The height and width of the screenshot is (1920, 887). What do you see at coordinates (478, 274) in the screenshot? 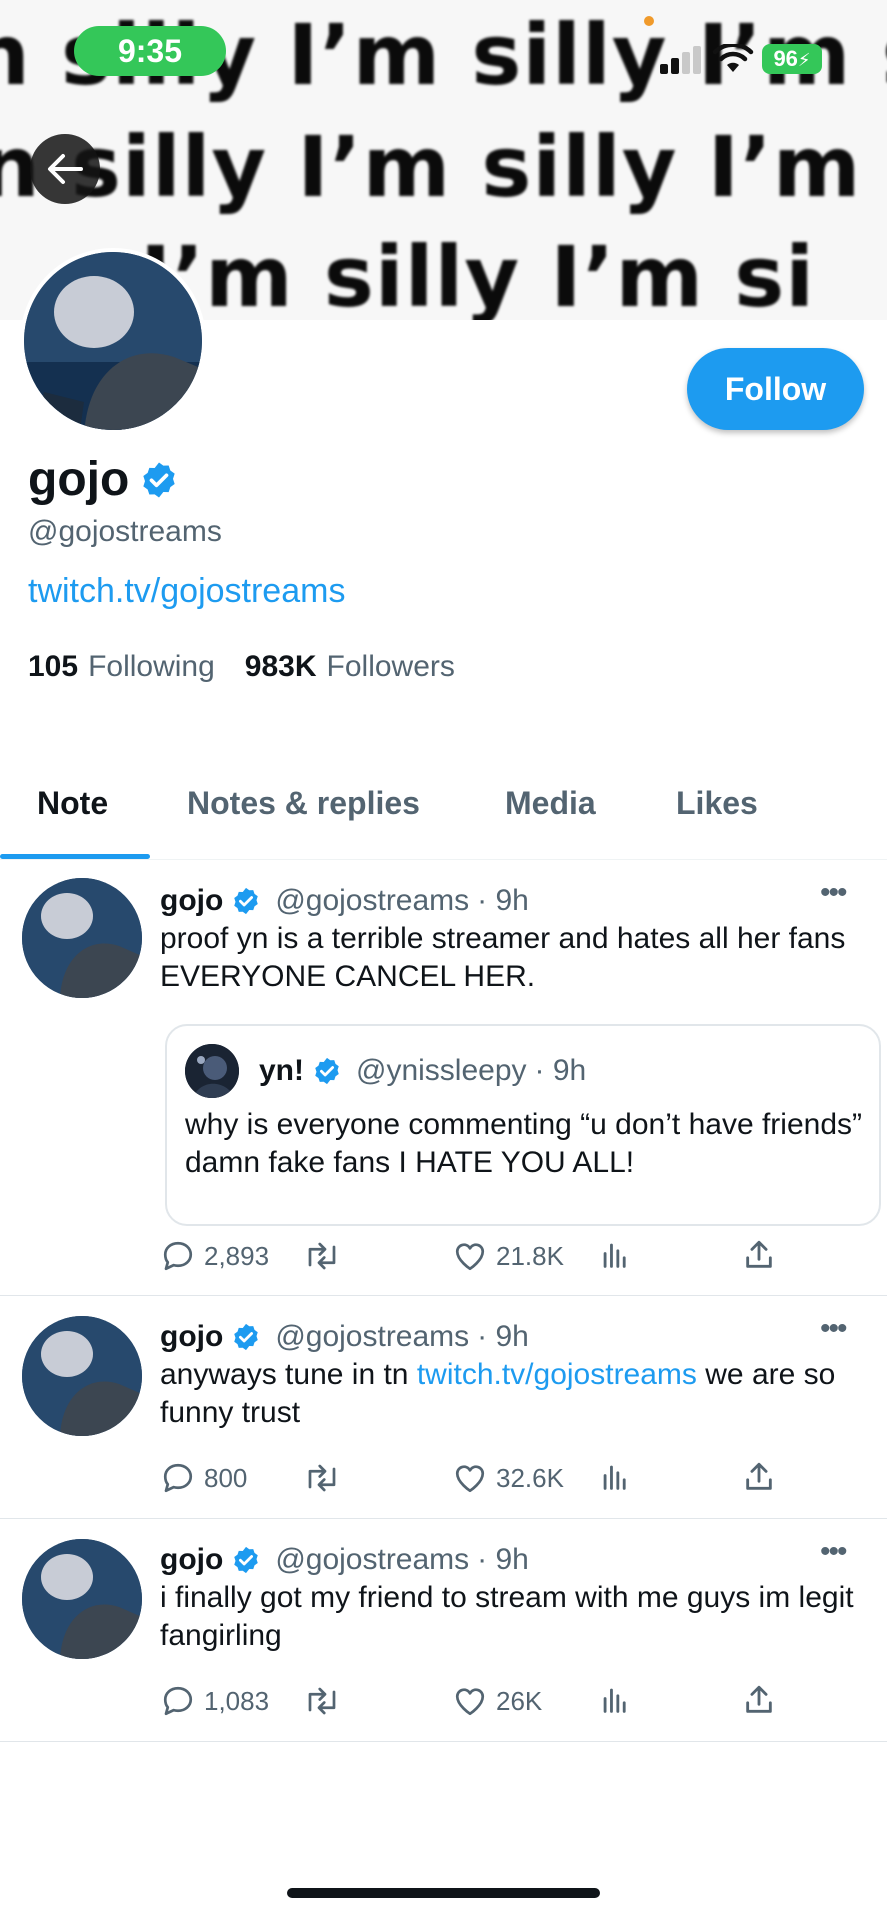
I see `banner-text-line: I’m silly I’m si` at bounding box center [478, 274].